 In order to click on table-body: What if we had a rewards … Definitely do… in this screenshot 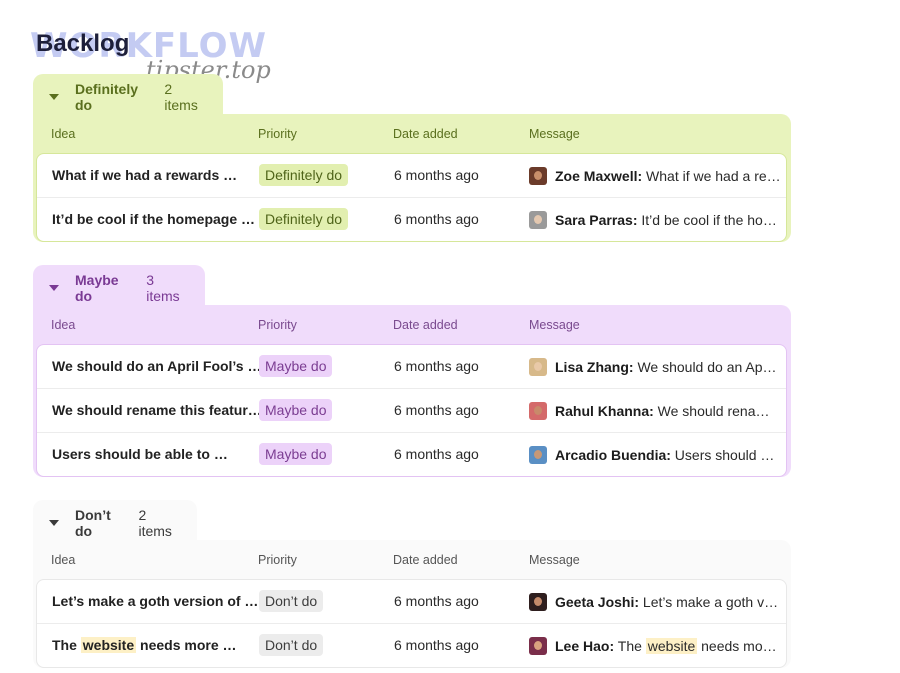, I will do `click(411, 197)`.